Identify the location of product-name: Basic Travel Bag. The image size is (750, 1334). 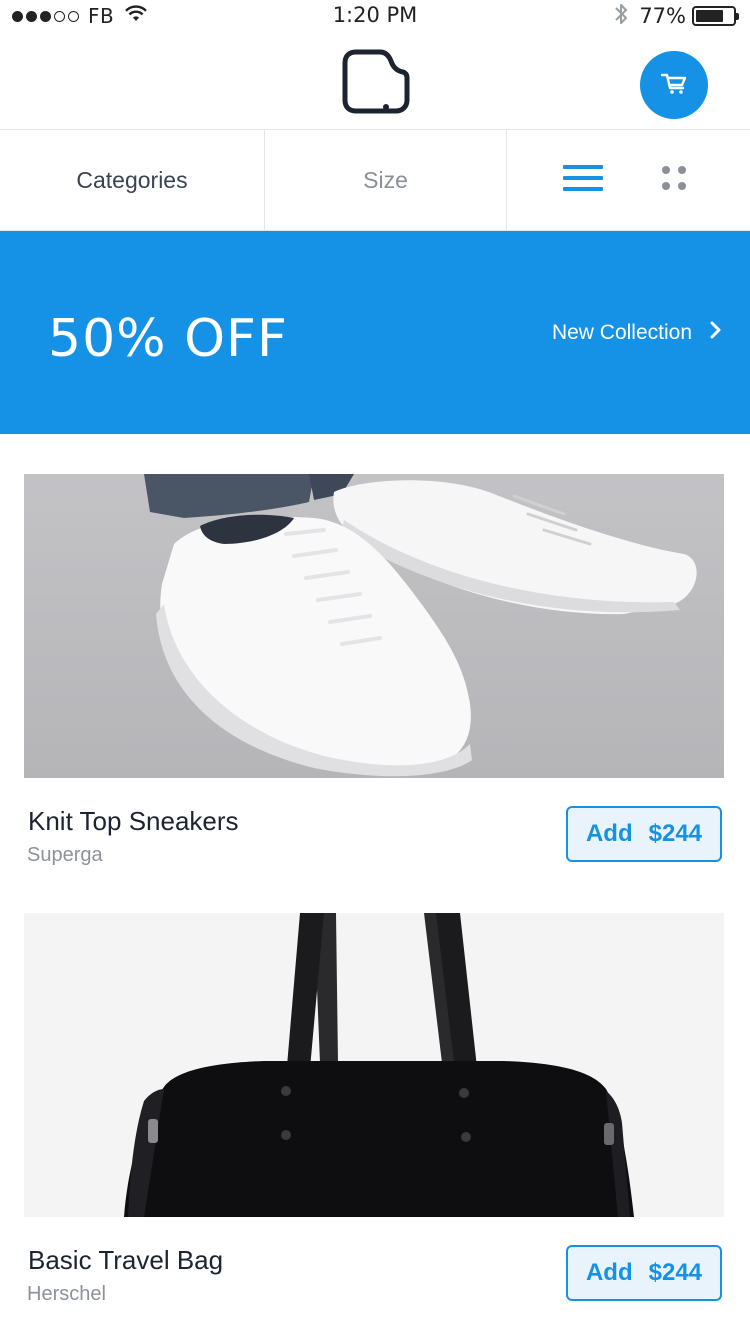
(125, 1260).